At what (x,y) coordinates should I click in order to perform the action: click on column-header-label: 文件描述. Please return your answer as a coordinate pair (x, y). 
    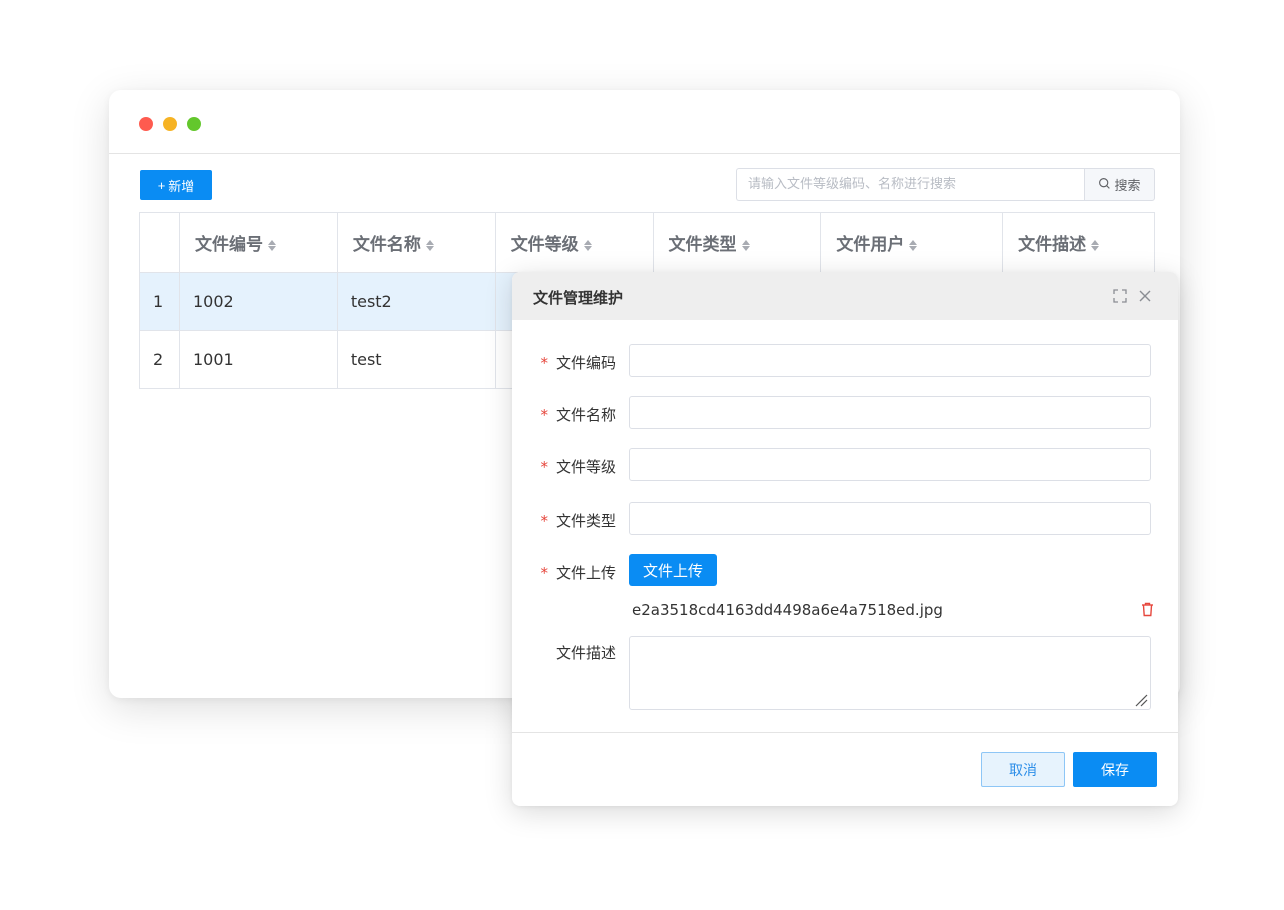
    Looking at the image, I should click on (1052, 245).